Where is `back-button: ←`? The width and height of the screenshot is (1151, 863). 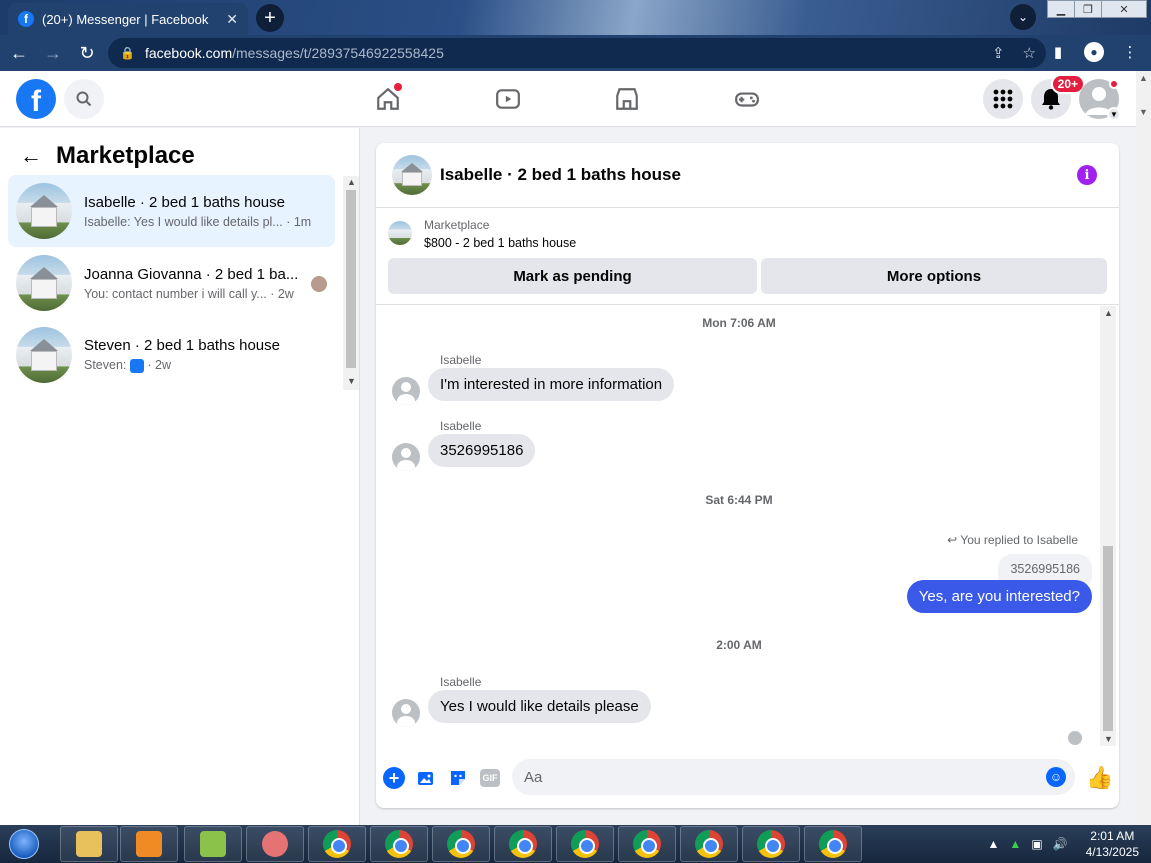 back-button: ← is located at coordinates (19, 53).